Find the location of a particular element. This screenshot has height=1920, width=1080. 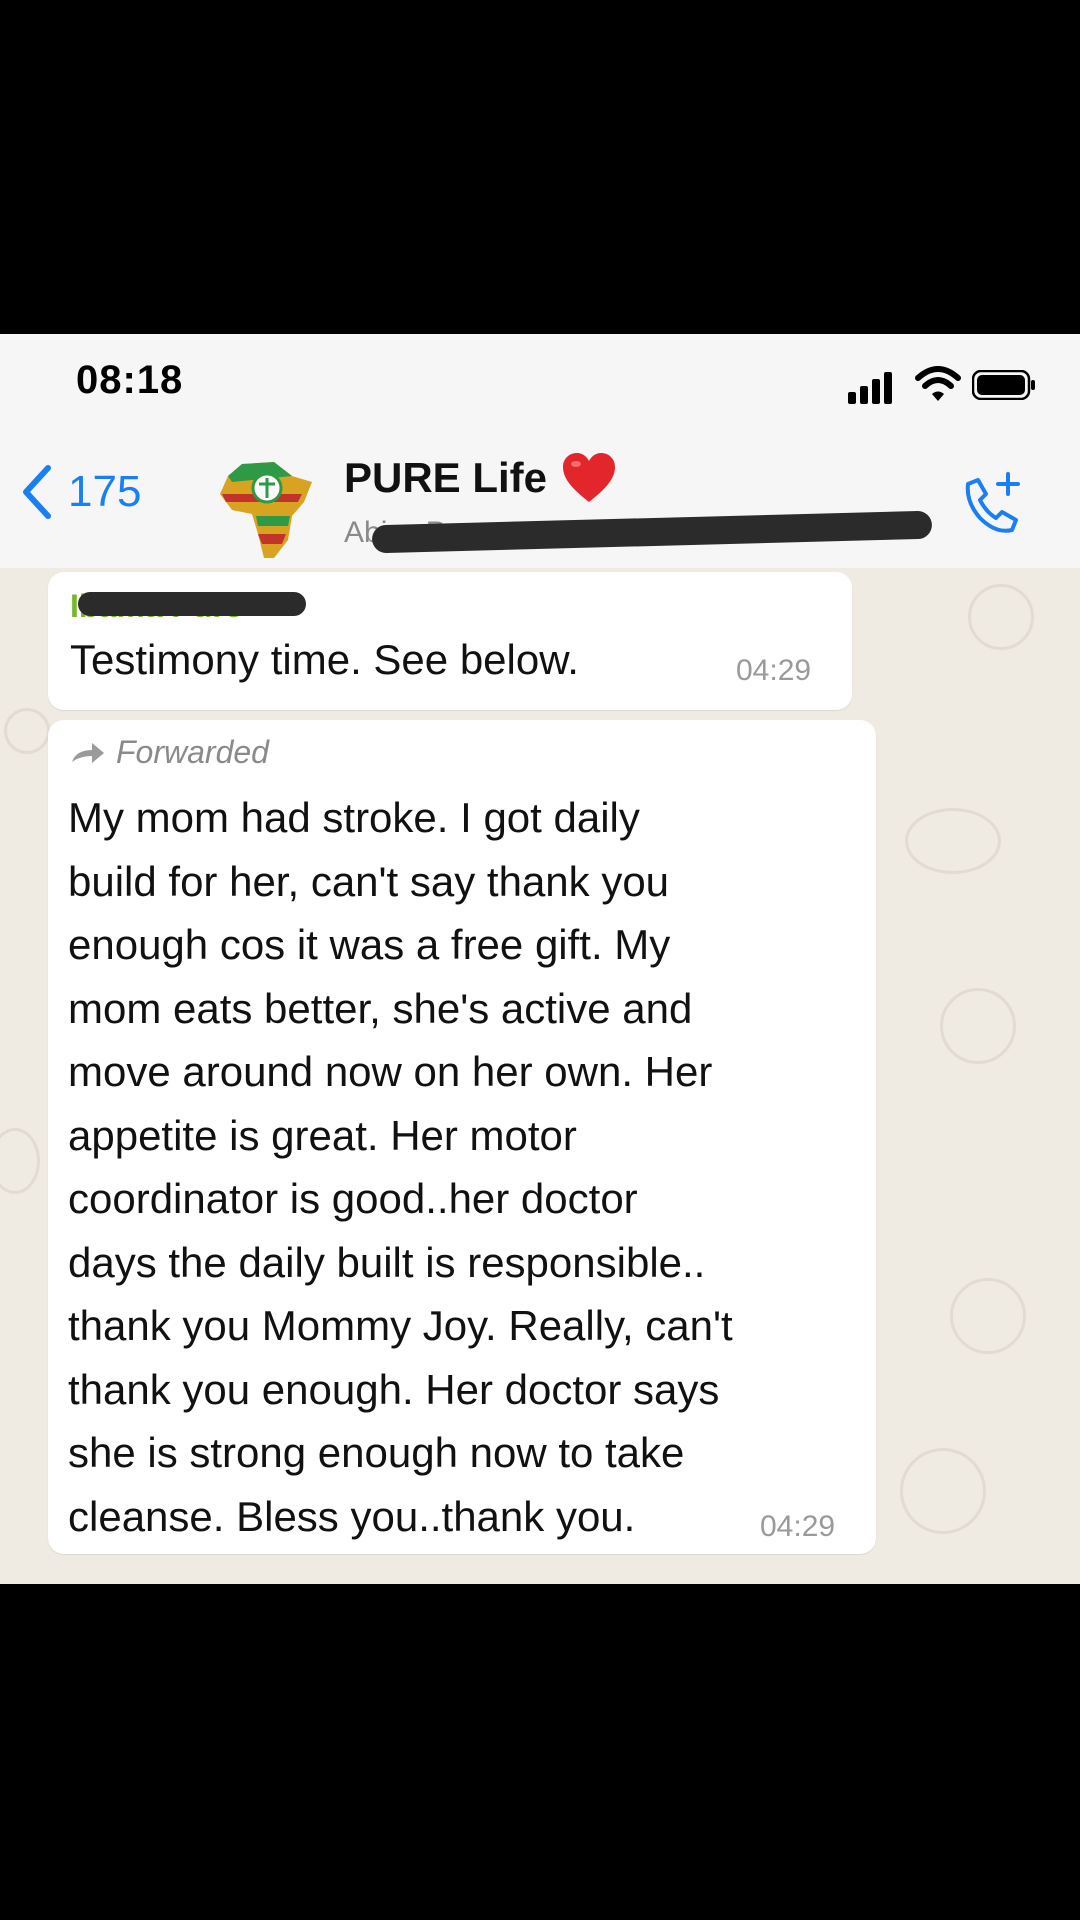

group-avatar is located at coordinates (267, 509).